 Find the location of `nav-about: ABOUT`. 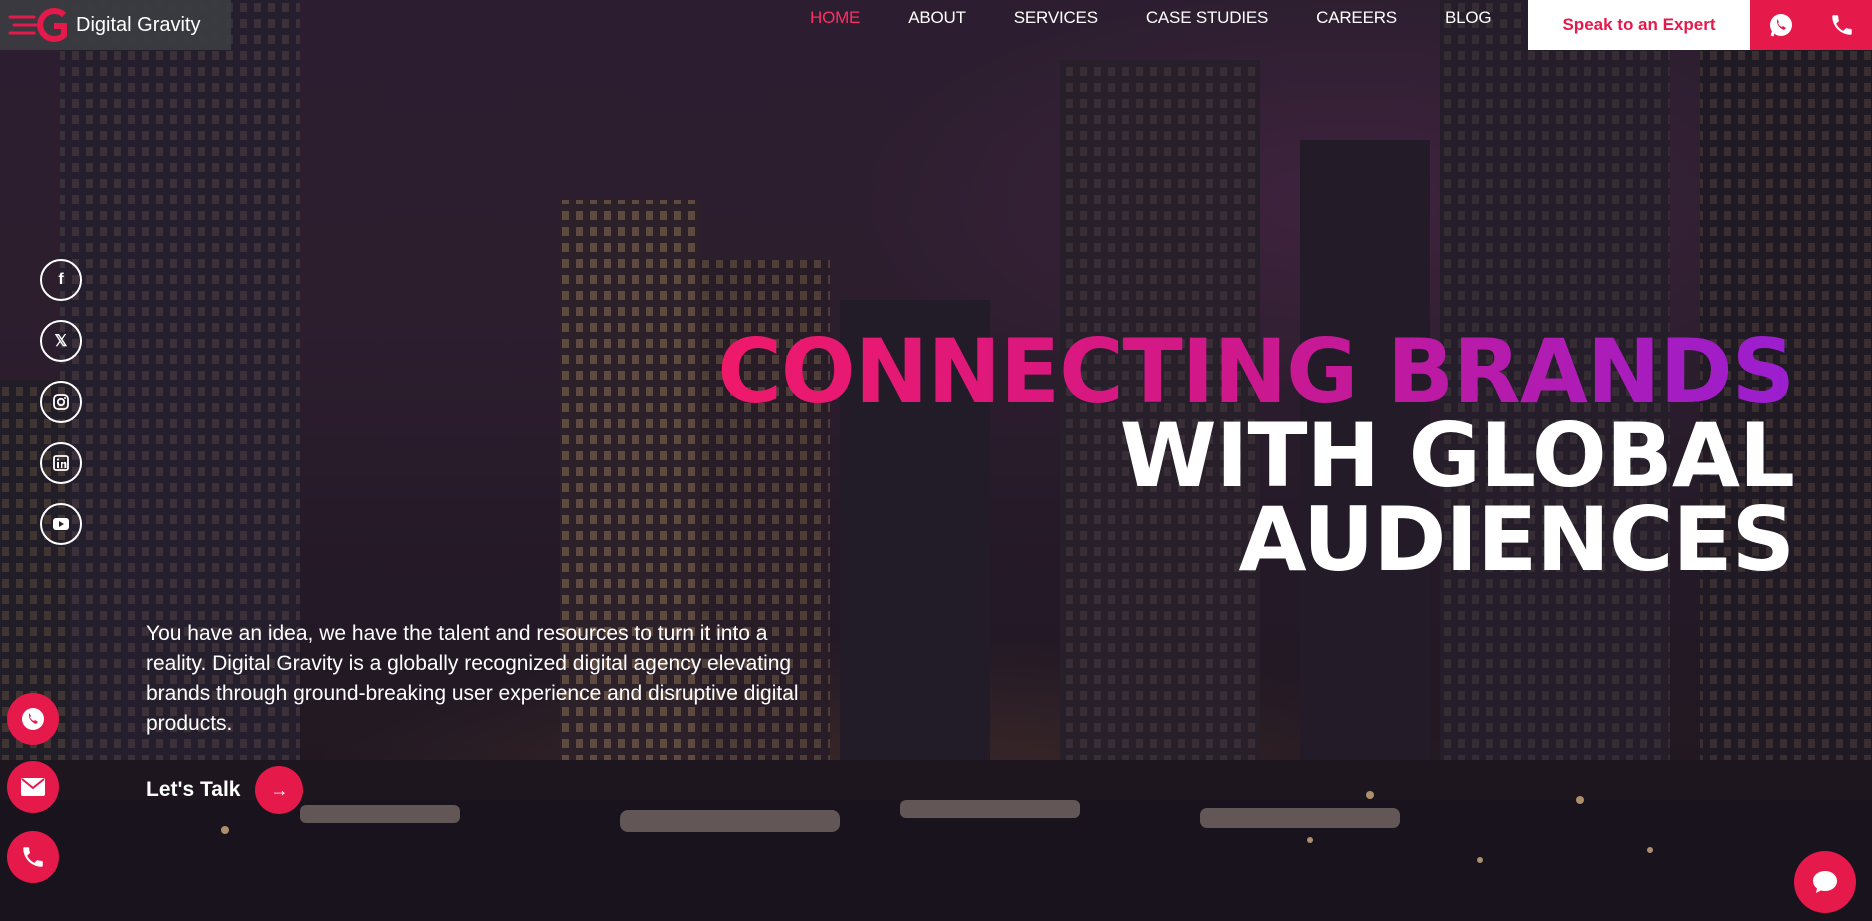

nav-about: ABOUT is located at coordinates (937, 18).